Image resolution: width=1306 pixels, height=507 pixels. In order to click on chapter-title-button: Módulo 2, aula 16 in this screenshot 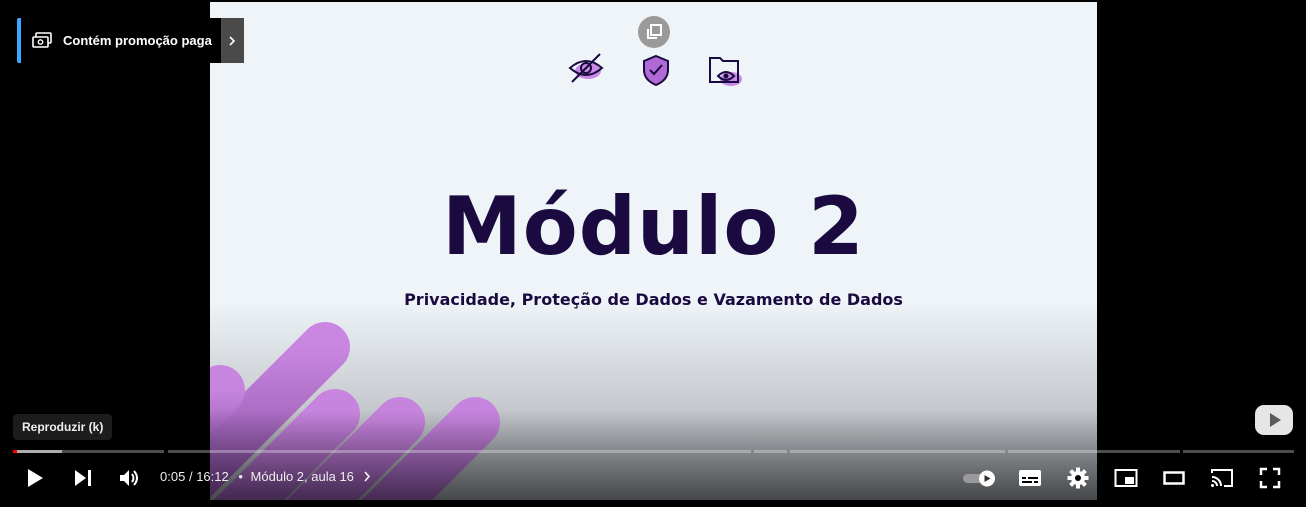, I will do `click(311, 476)`.